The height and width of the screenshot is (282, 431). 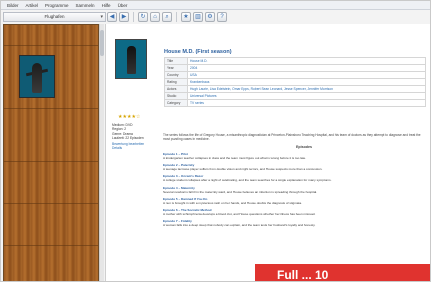 I want to click on info-key: Country, so click(x=176, y=75).